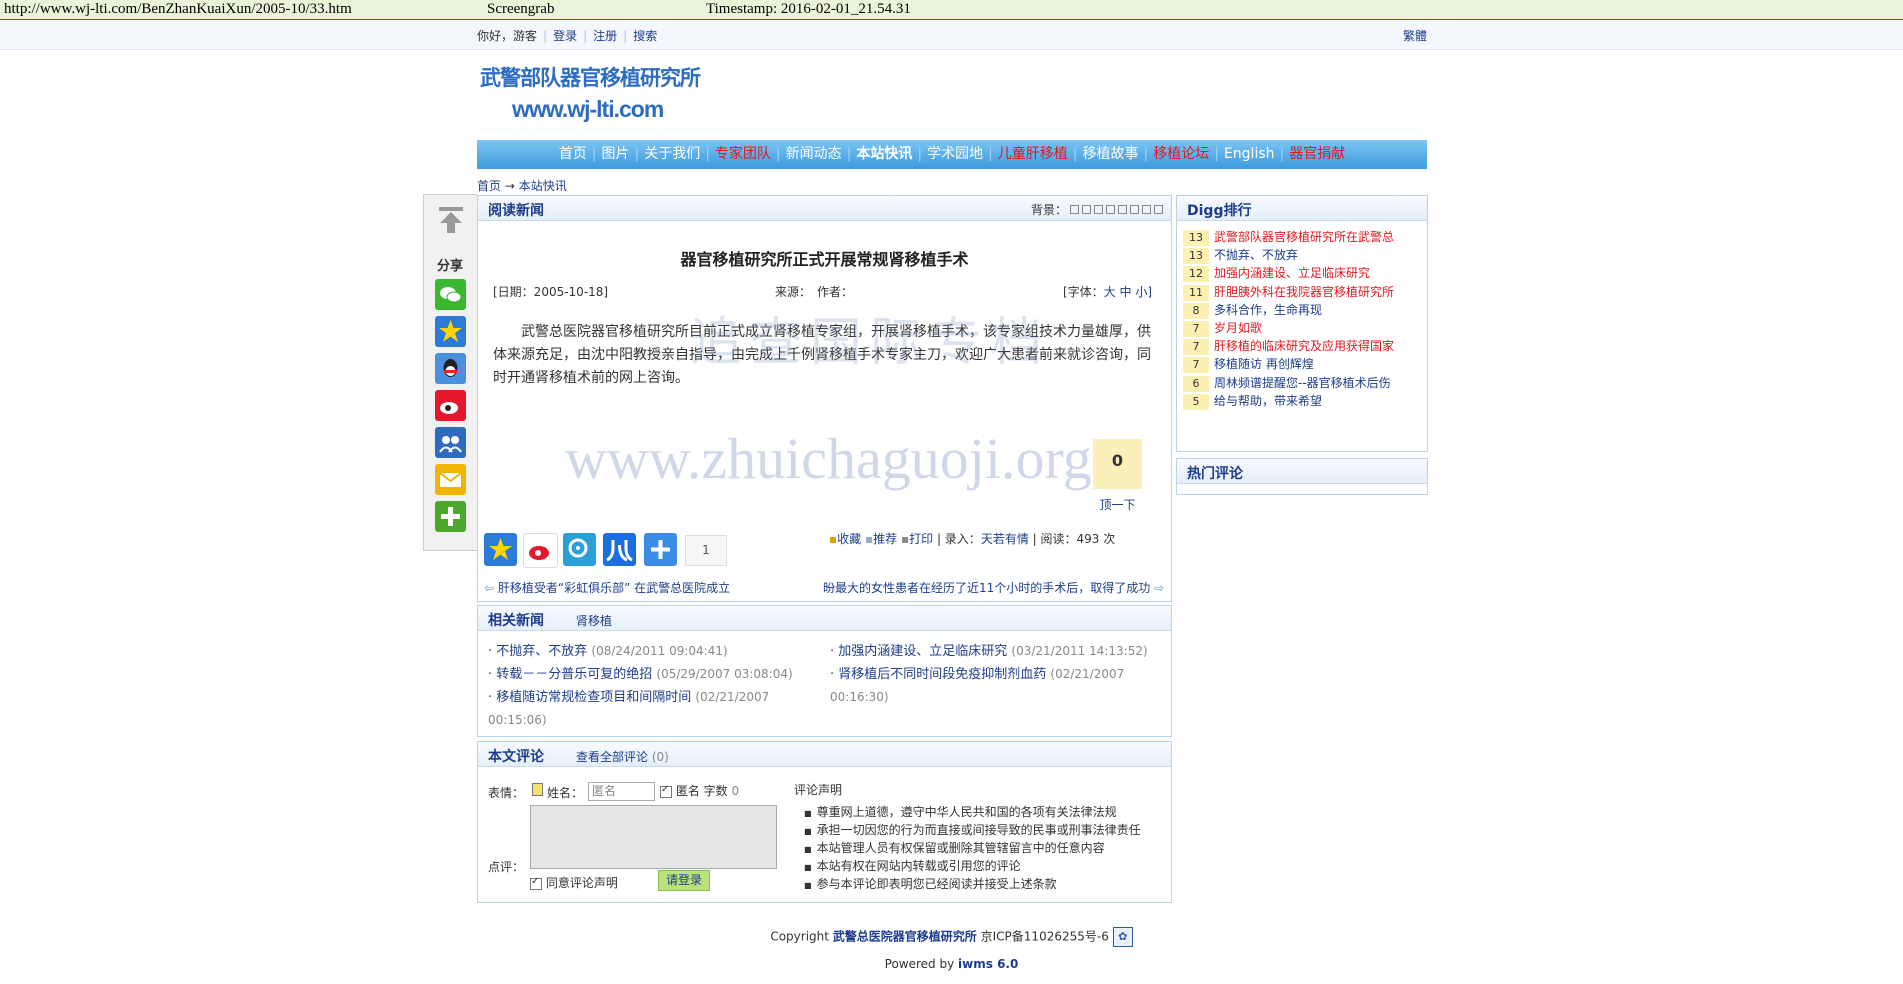 This screenshot has width=1903, height=984. Describe the element at coordinates (672, 154) in the screenshot. I see `nav-item: 关于我们` at that location.